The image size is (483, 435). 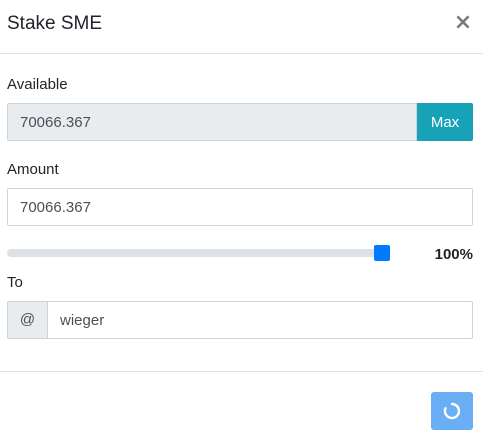 I want to click on at-prefix: @, so click(x=27, y=320).